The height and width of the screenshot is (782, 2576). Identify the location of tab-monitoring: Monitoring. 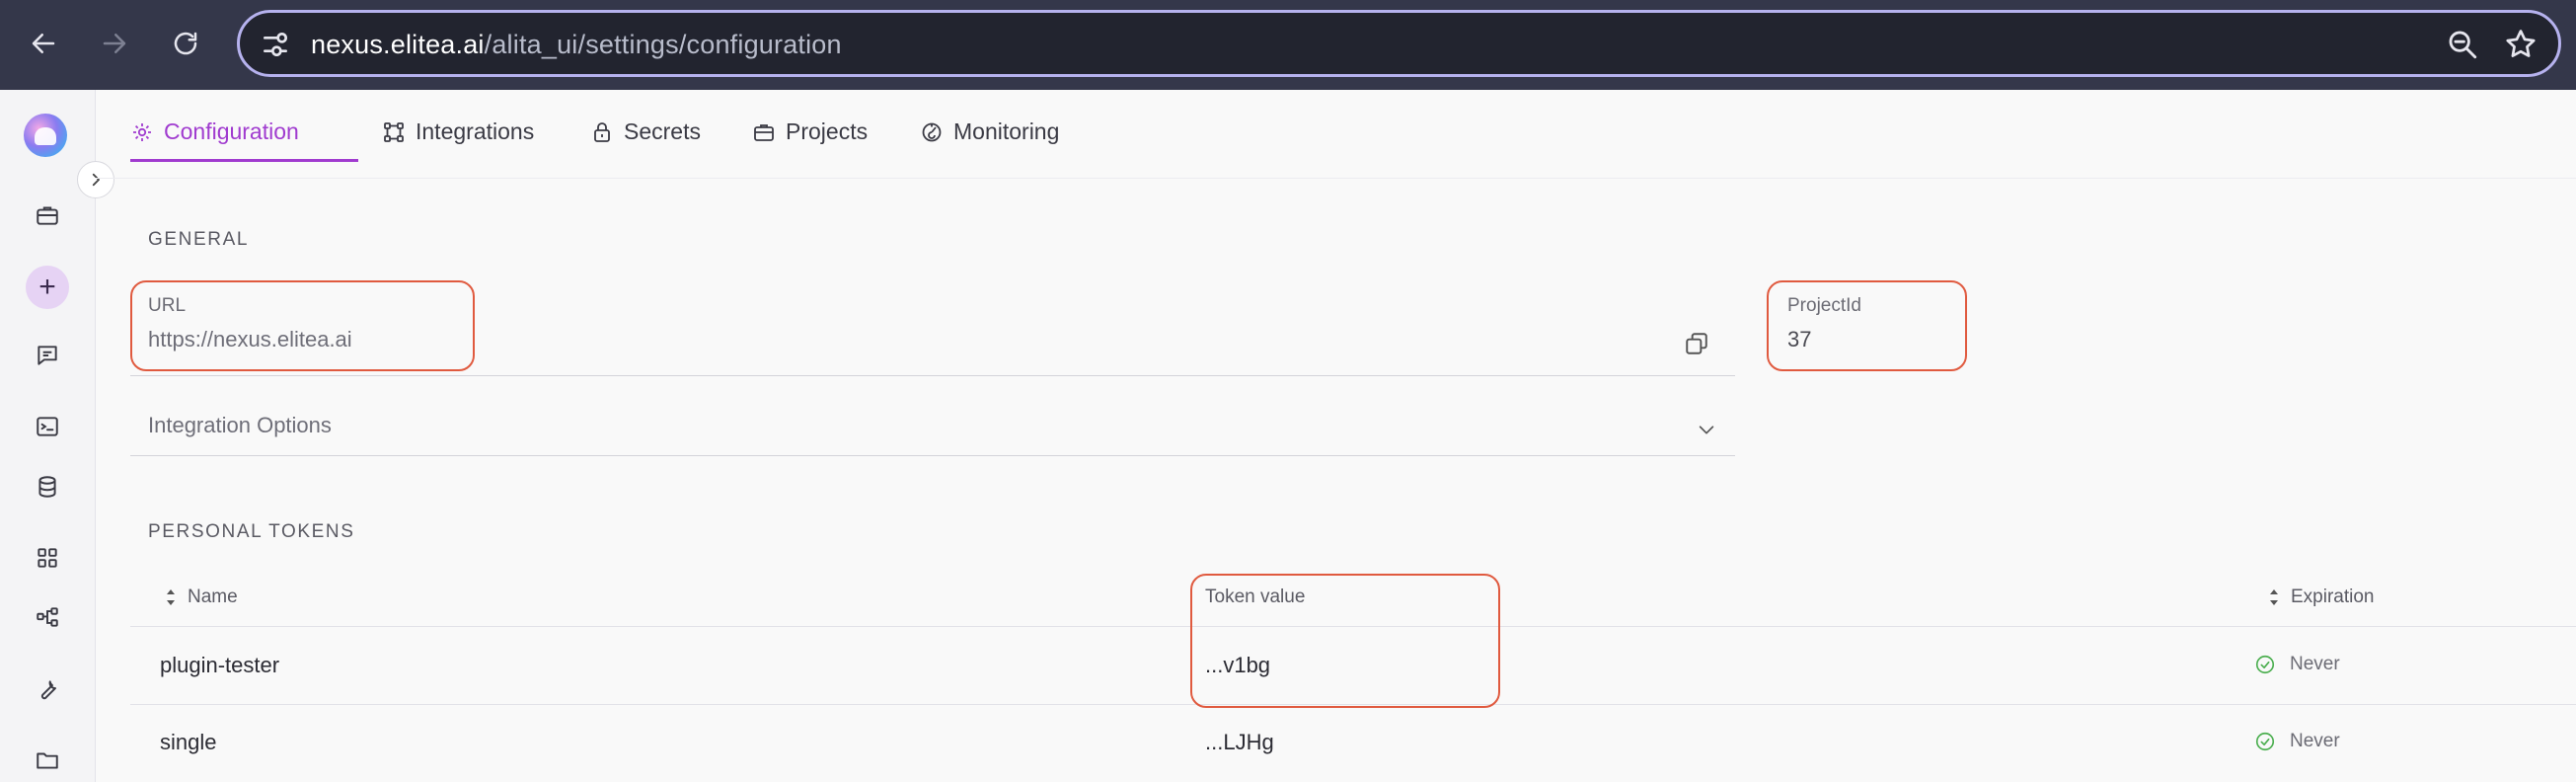
(990, 136).